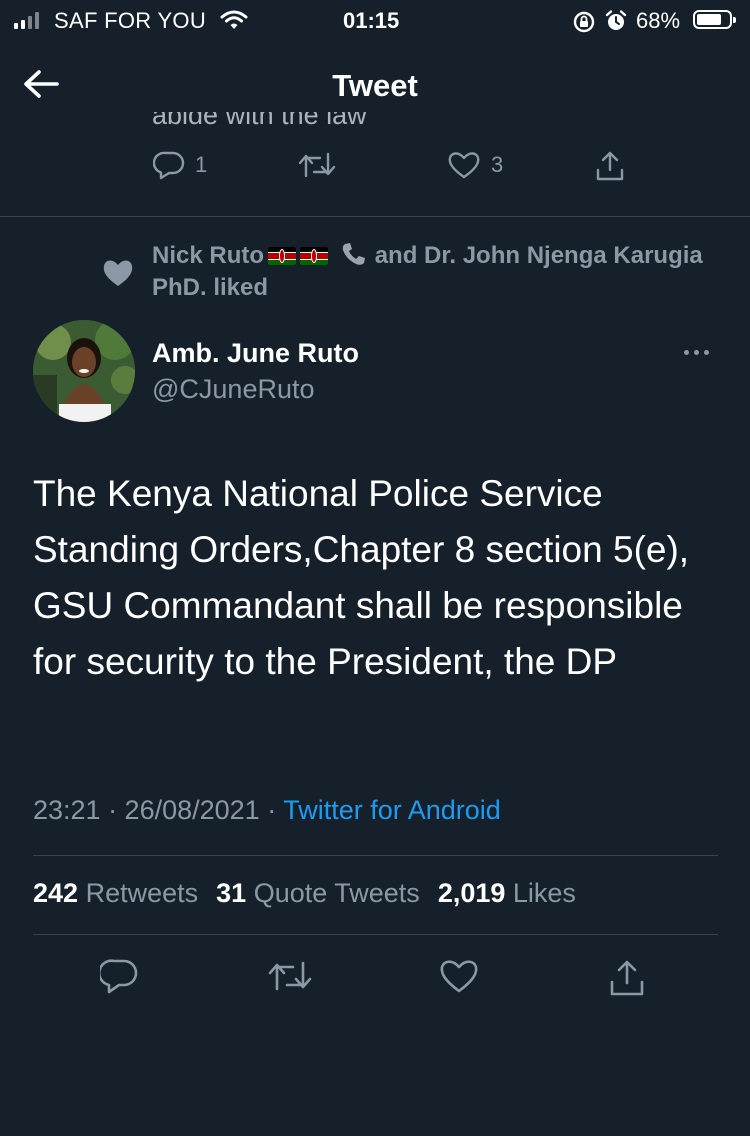 This screenshot has width=750, height=1136. I want to click on top-nav-bar: Tweet, so click(375, 85).